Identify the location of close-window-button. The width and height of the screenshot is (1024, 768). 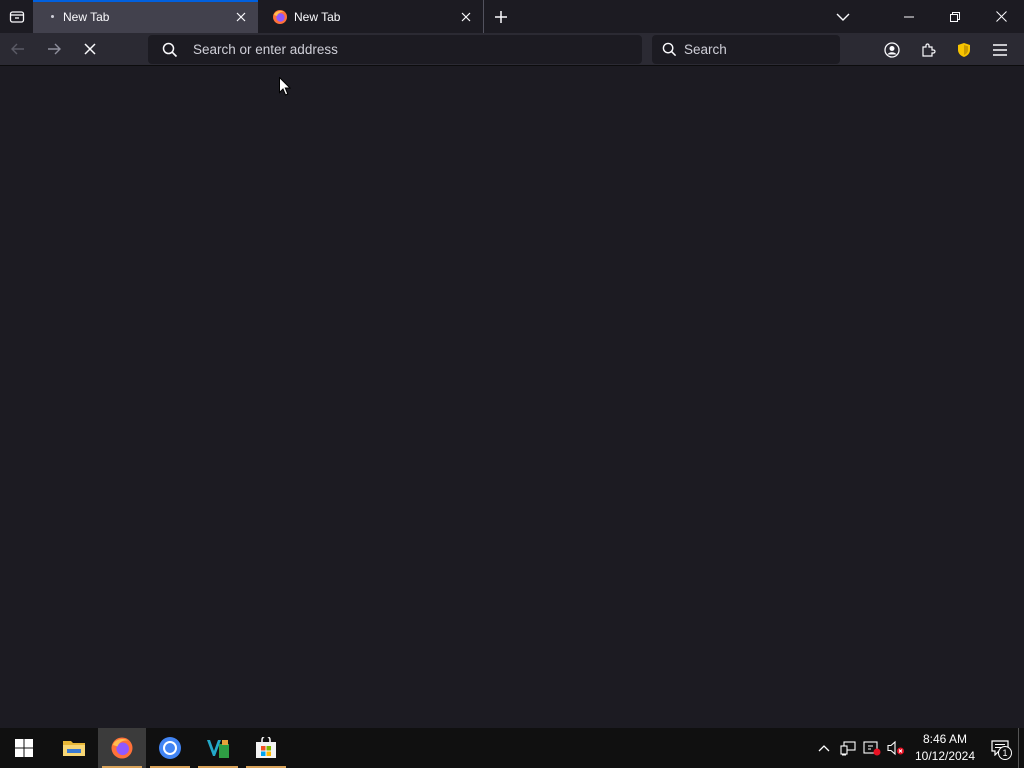
(1001, 16).